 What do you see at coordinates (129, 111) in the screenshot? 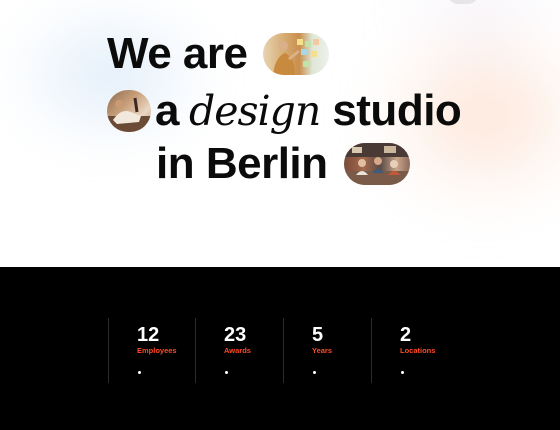
I see `photo-person-relaxing-on-sofa` at bounding box center [129, 111].